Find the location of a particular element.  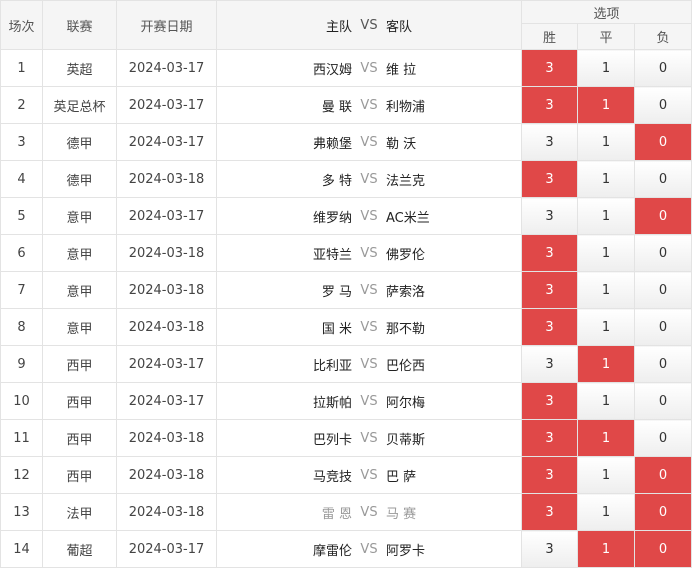

col-header-lose: 负 is located at coordinates (663, 36).